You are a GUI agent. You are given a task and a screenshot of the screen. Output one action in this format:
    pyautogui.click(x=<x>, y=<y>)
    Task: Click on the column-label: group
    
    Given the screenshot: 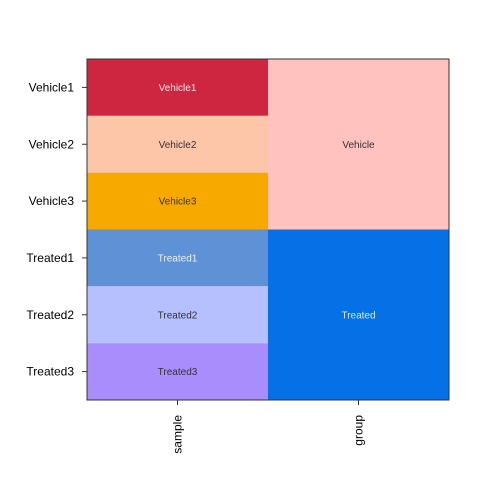 What is the action you would take?
    pyautogui.click(x=359, y=430)
    